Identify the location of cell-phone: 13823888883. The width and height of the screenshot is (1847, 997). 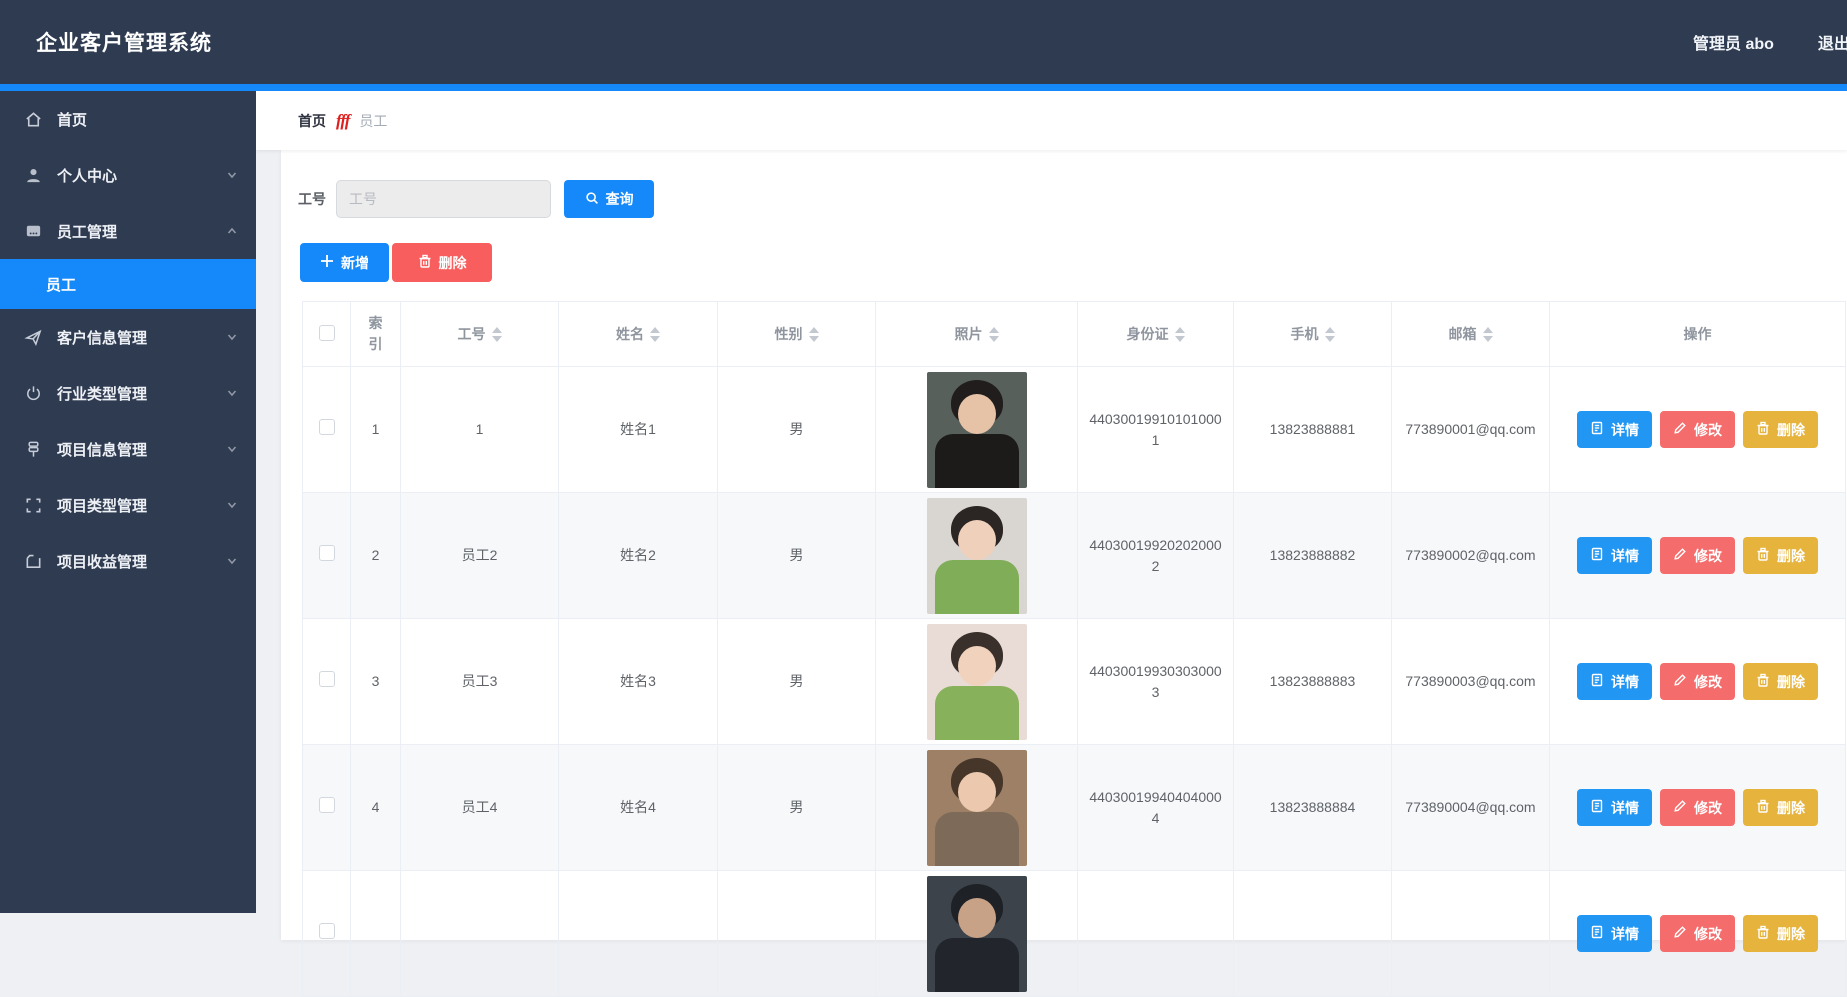
(1312, 681).